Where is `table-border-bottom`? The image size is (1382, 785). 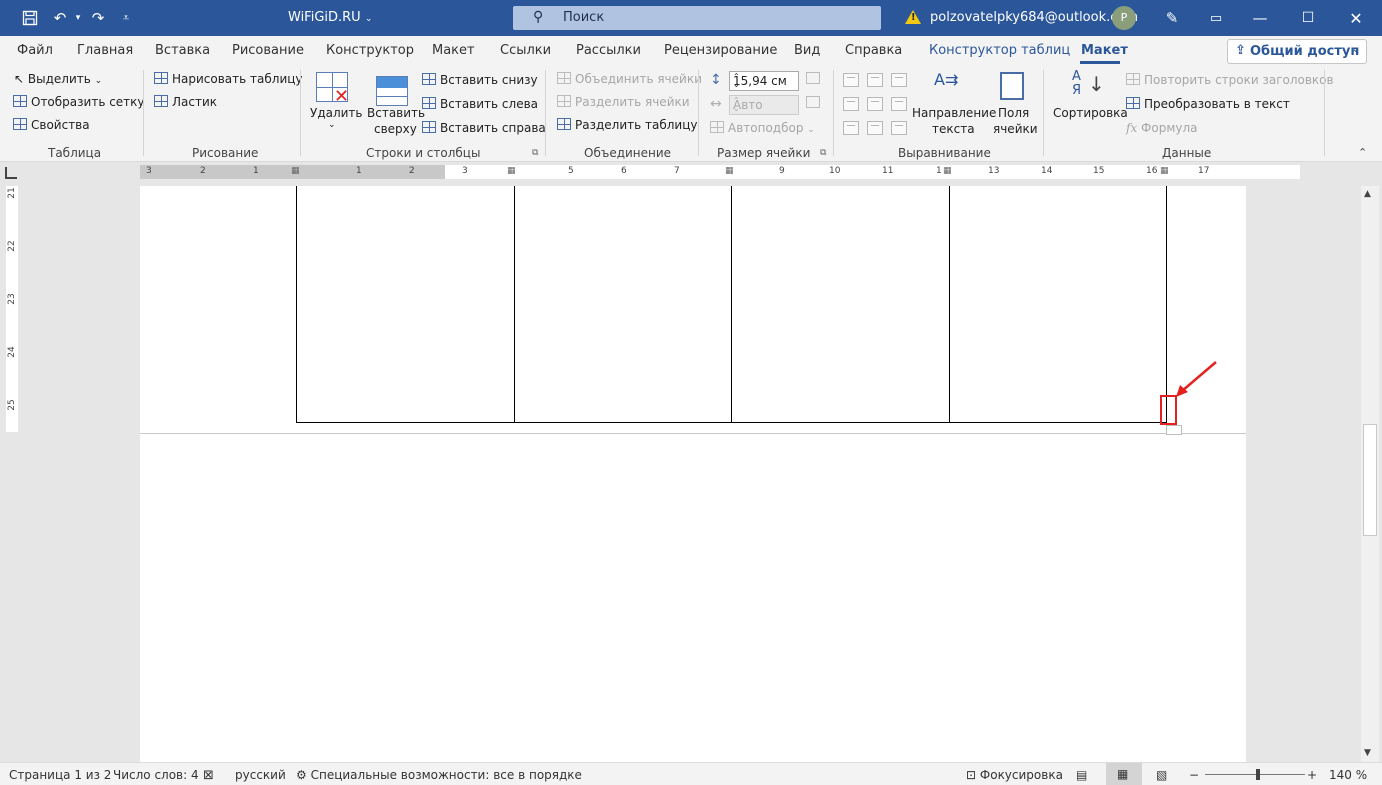 table-border-bottom is located at coordinates (731, 422).